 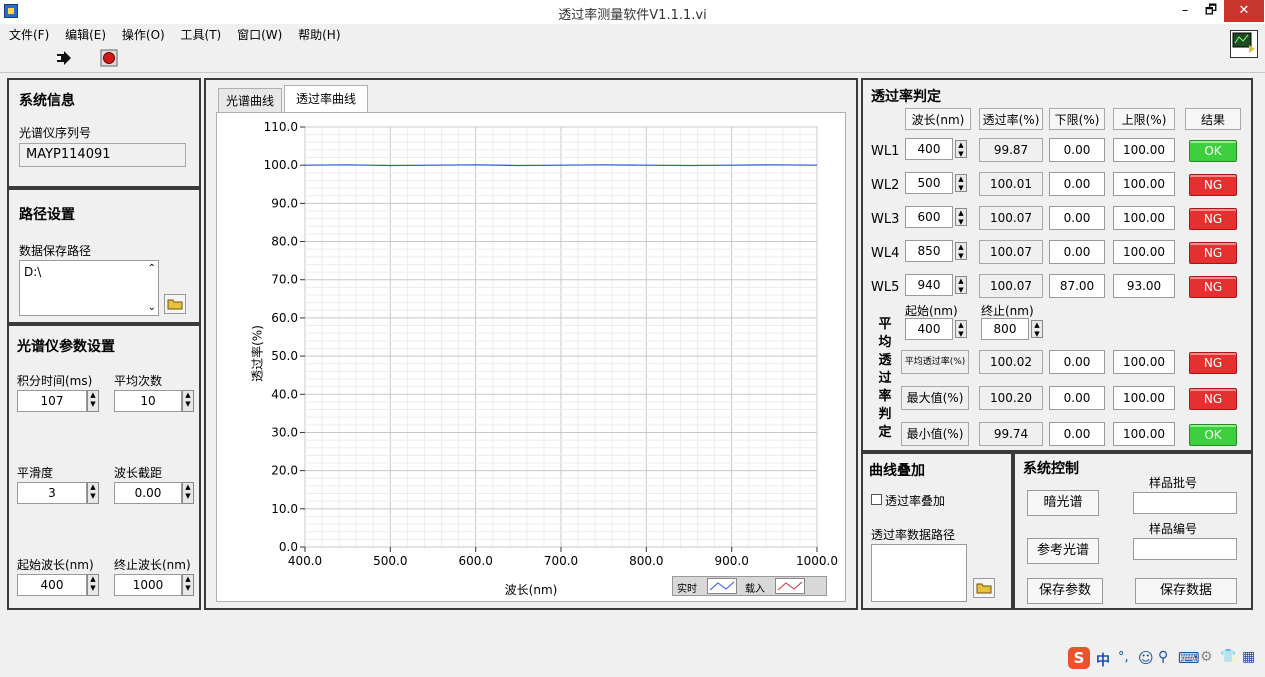 I want to click on overlay-checkbox, so click(x=876, y=499).